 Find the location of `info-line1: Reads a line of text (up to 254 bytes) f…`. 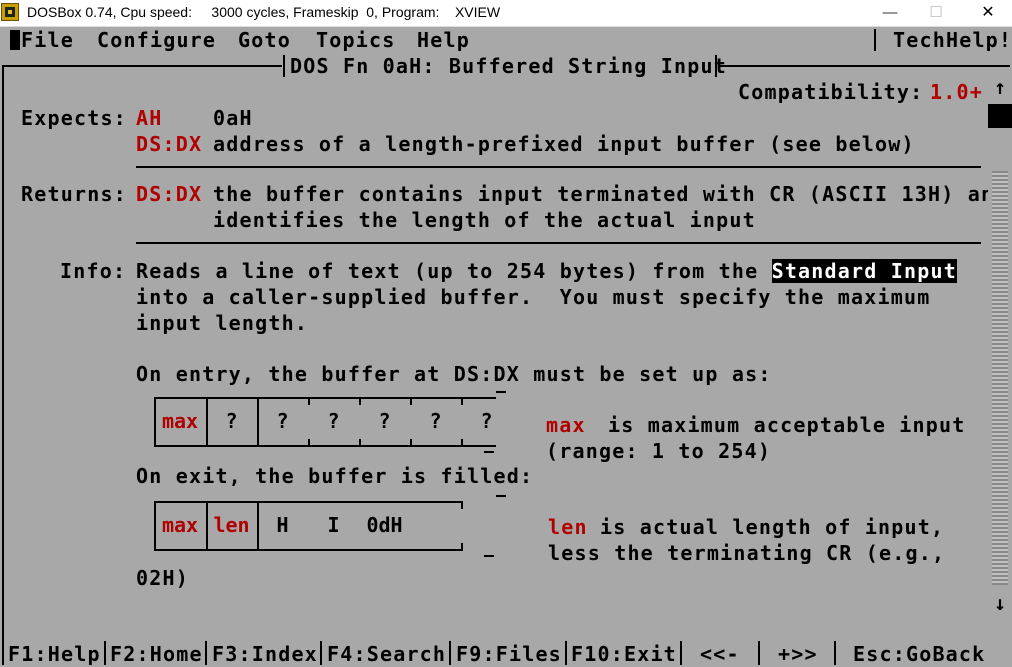

info-line1: Reads a line of text (up to 254 bytes) f… is located at coordinates (546, 271).